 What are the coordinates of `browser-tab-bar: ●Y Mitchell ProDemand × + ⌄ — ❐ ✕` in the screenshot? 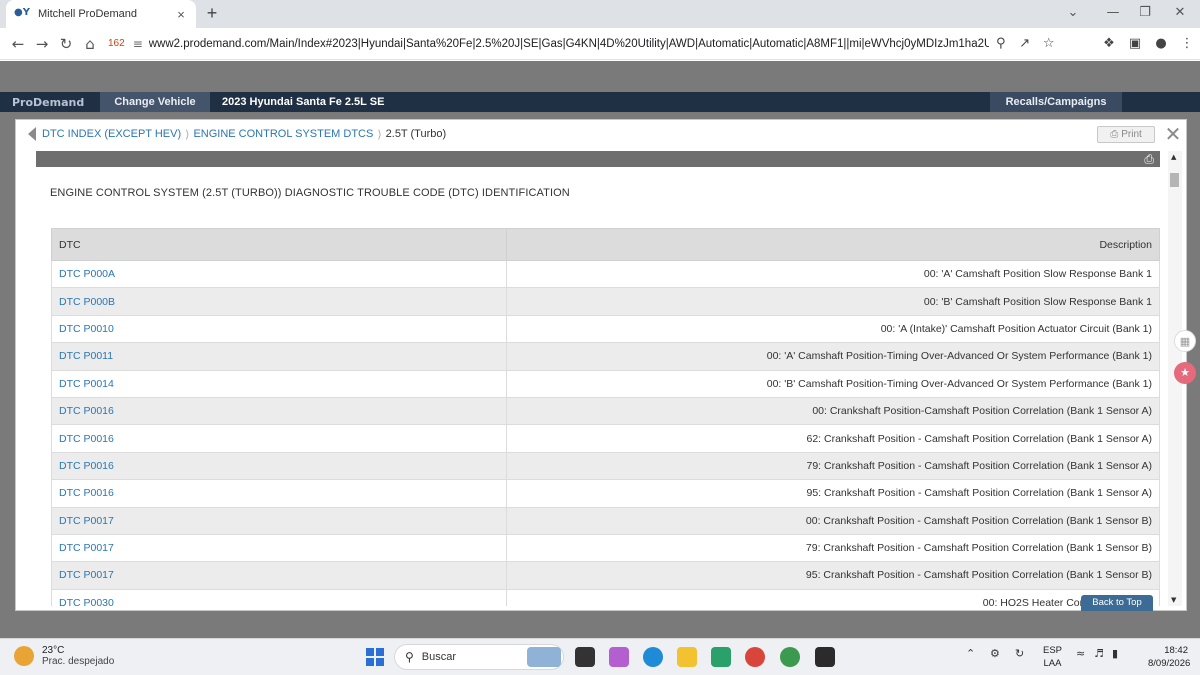 It's located at (600, 14).